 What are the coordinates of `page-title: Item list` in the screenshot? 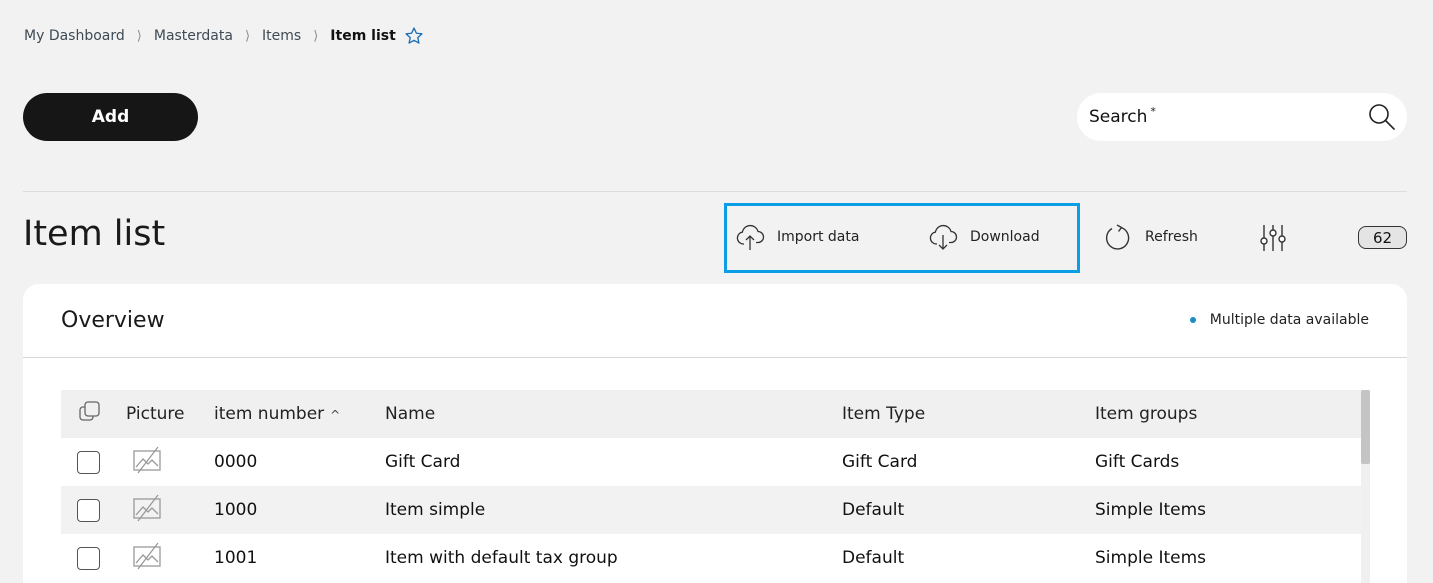 It's located at (94, 234).